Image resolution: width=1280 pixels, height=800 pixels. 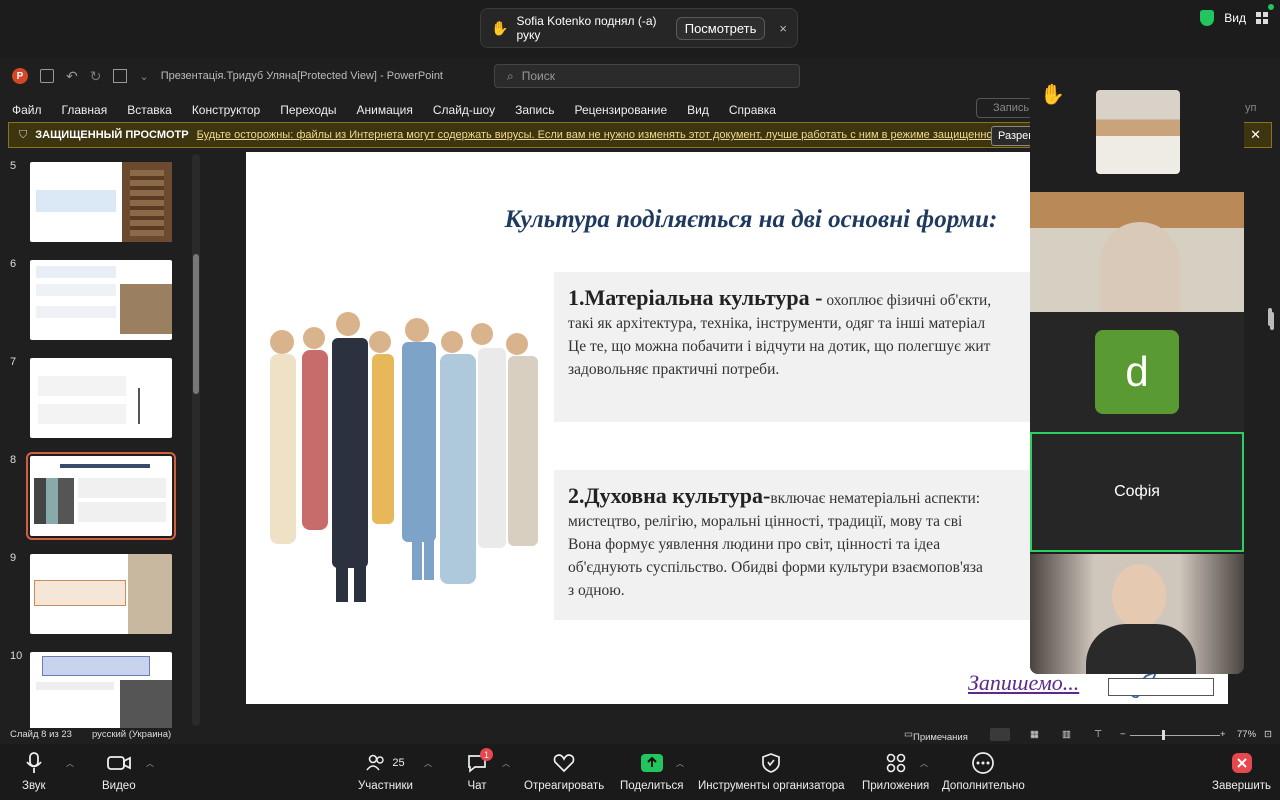 What do you see at coordinates (1246, 734) in the screenshot?
I see `zoom-level: 77%` at bounding box center [1246, 734].